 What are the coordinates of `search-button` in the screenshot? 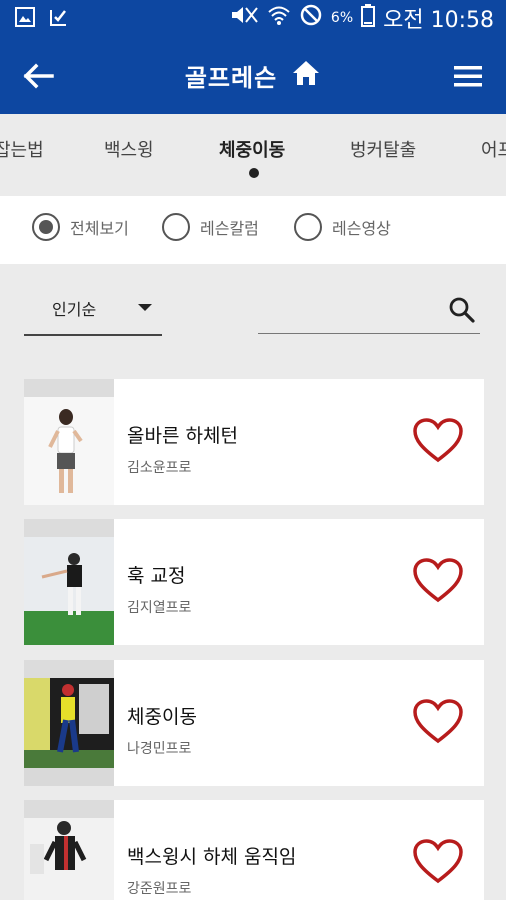 It's located at (462, 310).